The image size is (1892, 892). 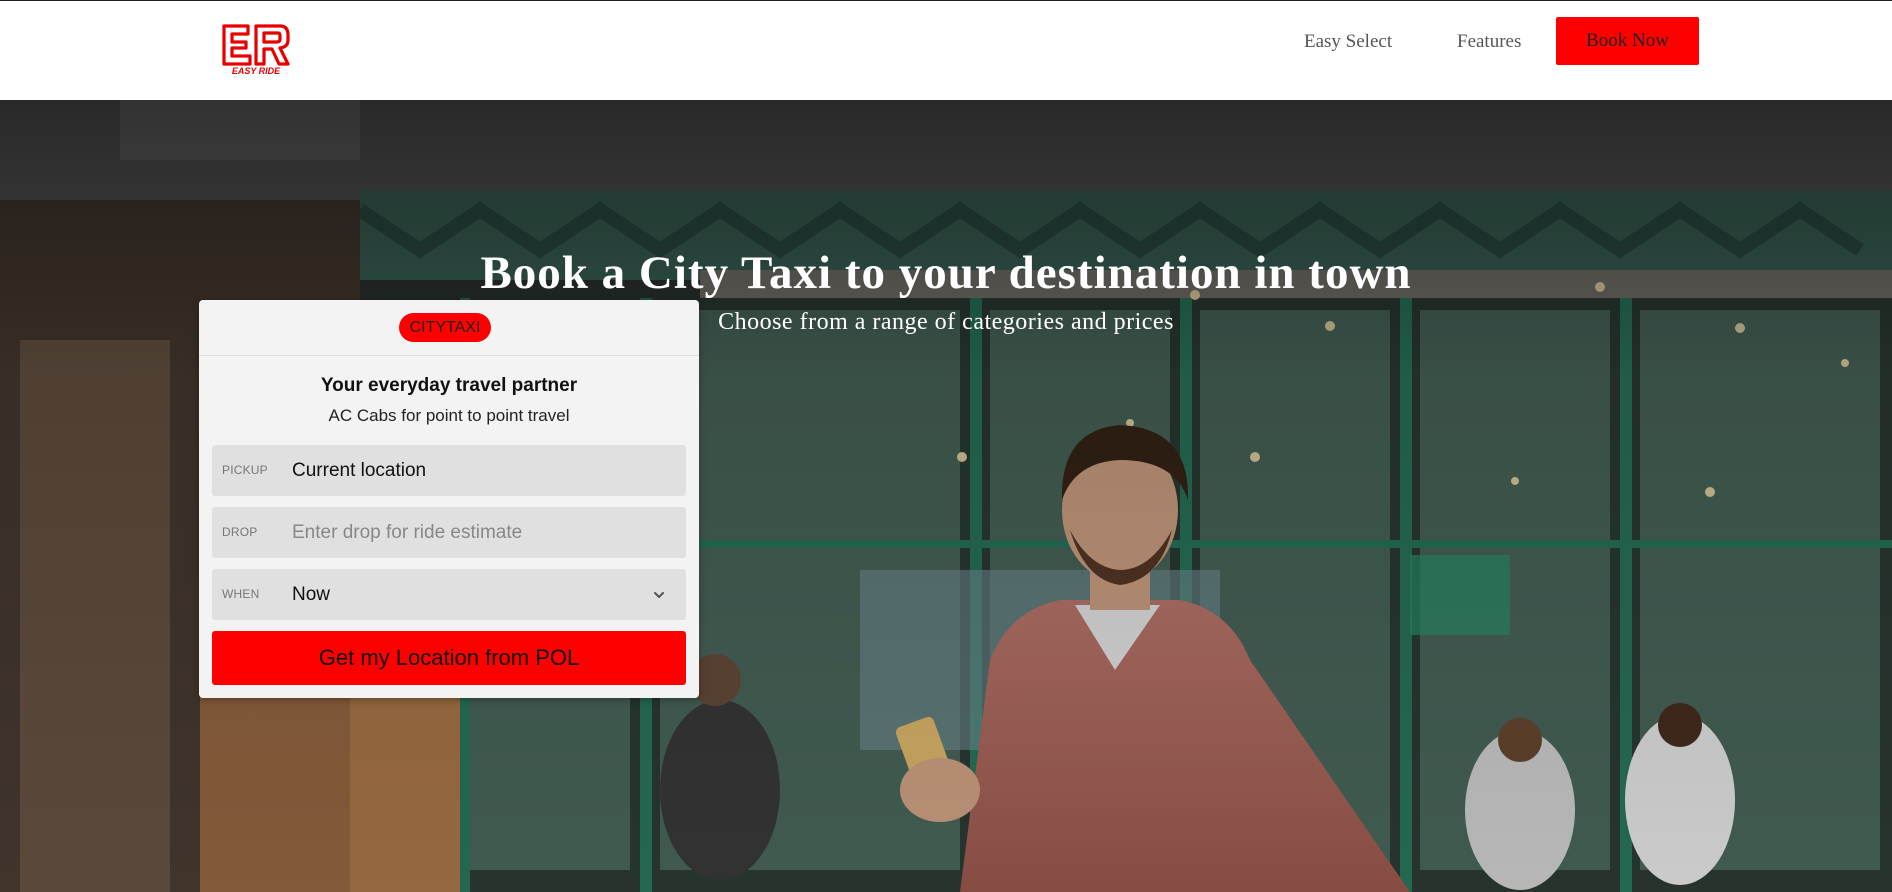 I want to click on pickup-label: PICKUP, so click(x=245, y=470).